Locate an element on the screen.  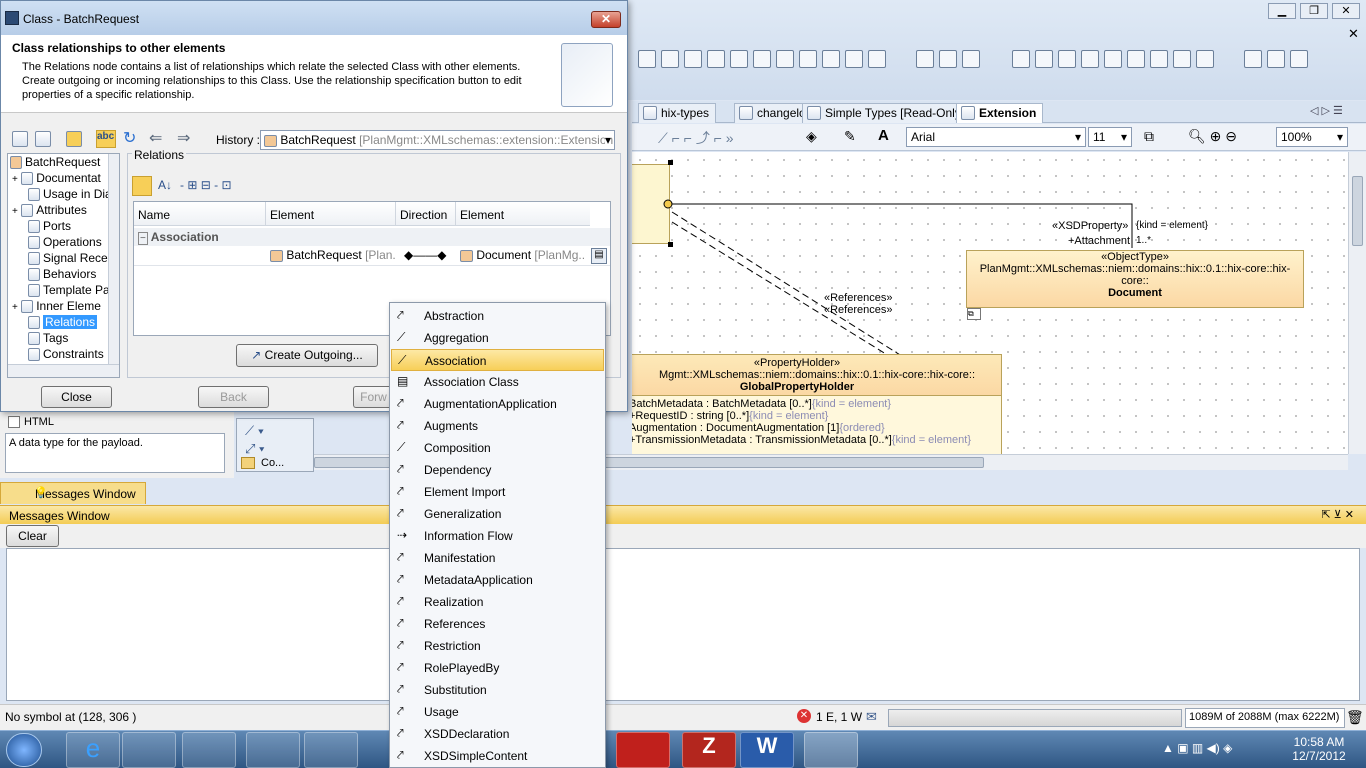
error-count: 1 E, 1 W is located at coordinates (839, 717).